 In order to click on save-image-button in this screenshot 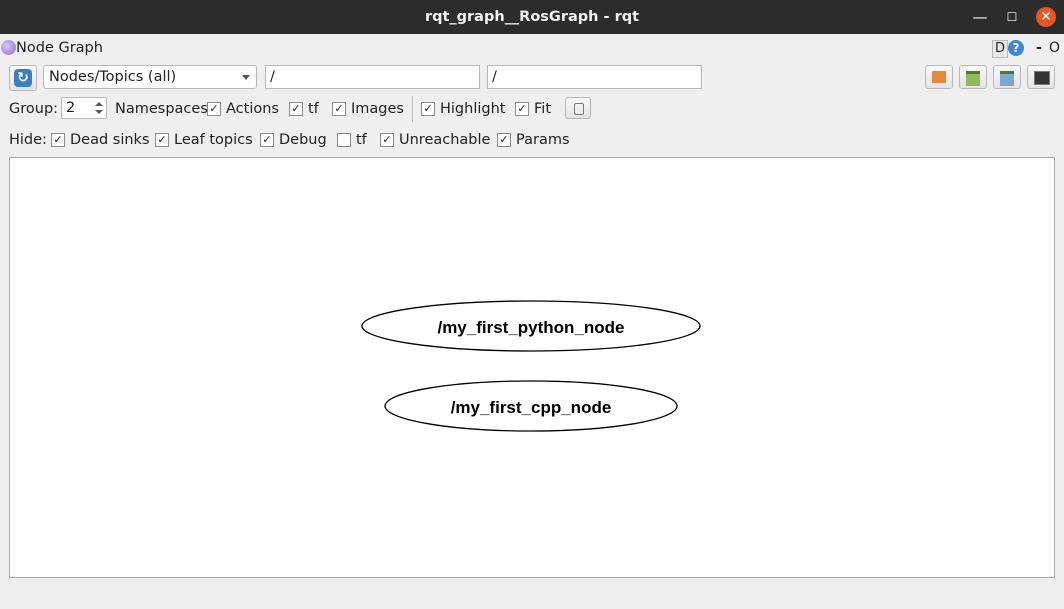, I will do `click(1007, 77)`.